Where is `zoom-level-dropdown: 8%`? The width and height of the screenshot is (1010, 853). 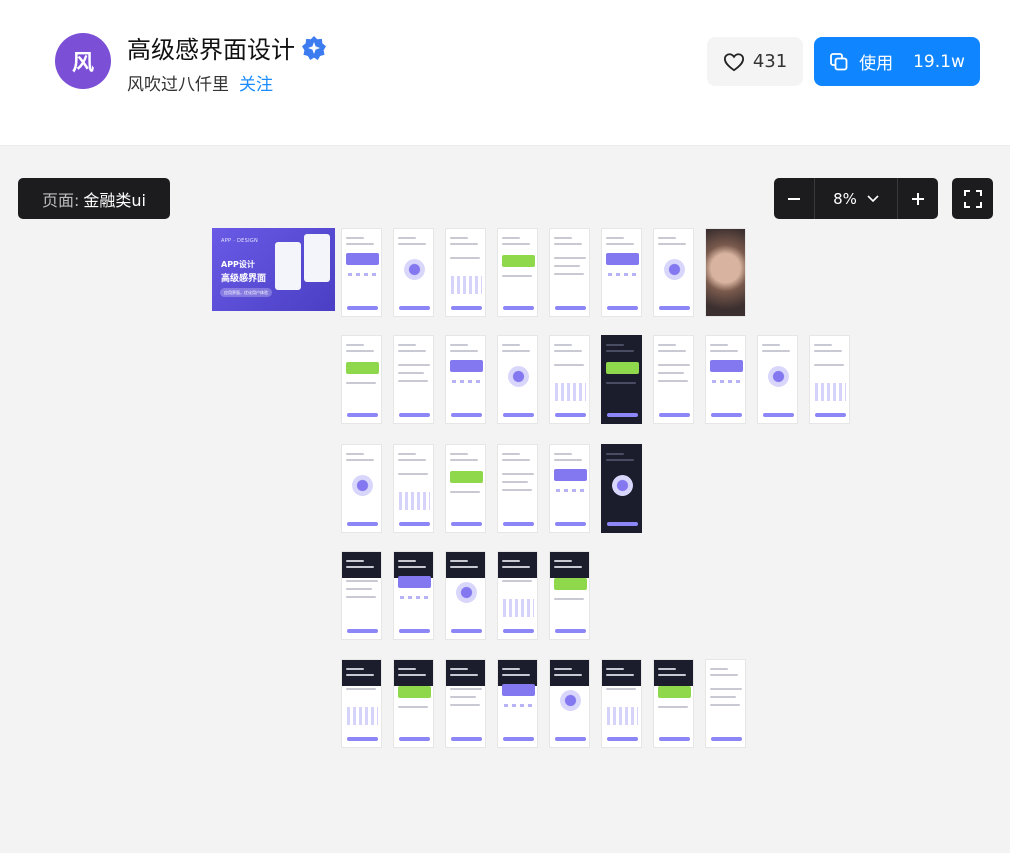
zoom-level-dropdown: 8% is located at coordinates (856, 198).